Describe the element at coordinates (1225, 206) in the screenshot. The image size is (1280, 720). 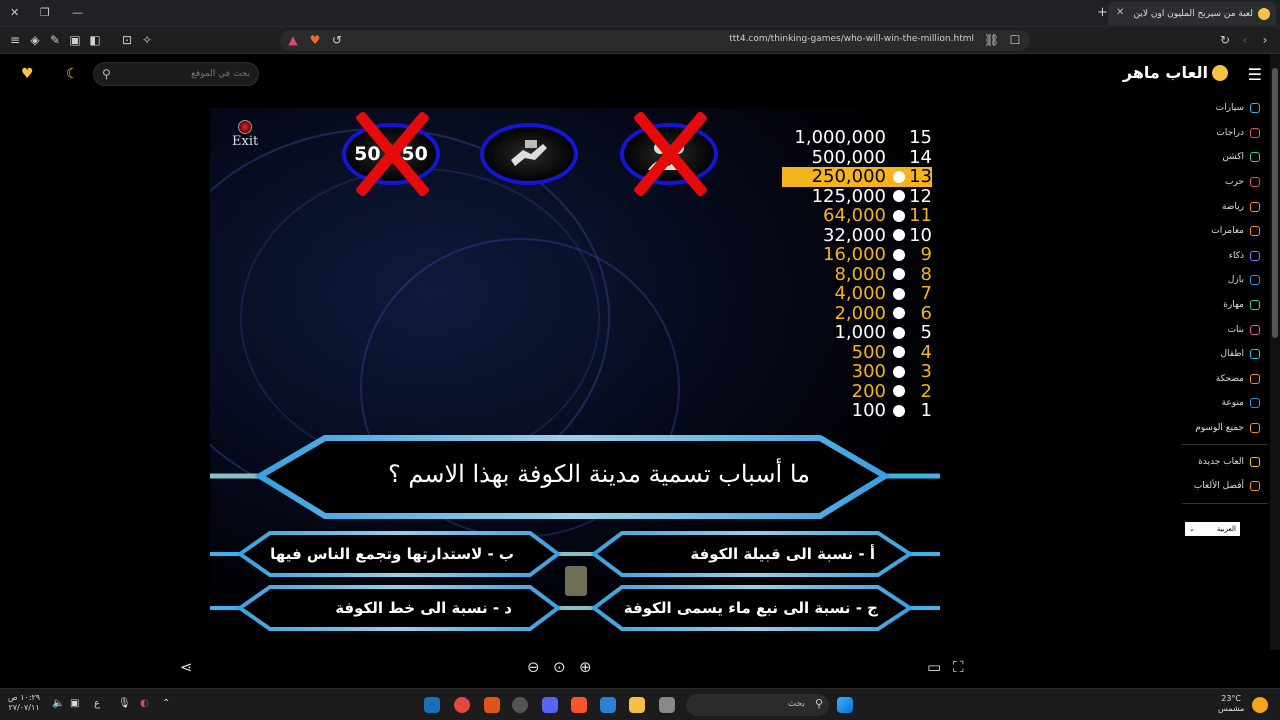
I see `sidebar-item-4: رياضة` at that location.